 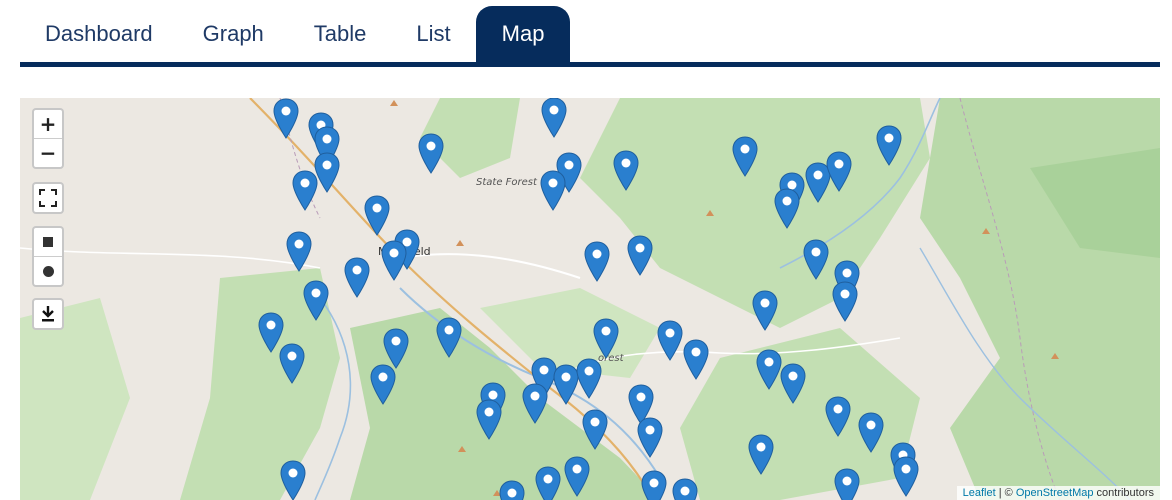 I want to click on zoom-control: + −, so click(x=48, y=138).